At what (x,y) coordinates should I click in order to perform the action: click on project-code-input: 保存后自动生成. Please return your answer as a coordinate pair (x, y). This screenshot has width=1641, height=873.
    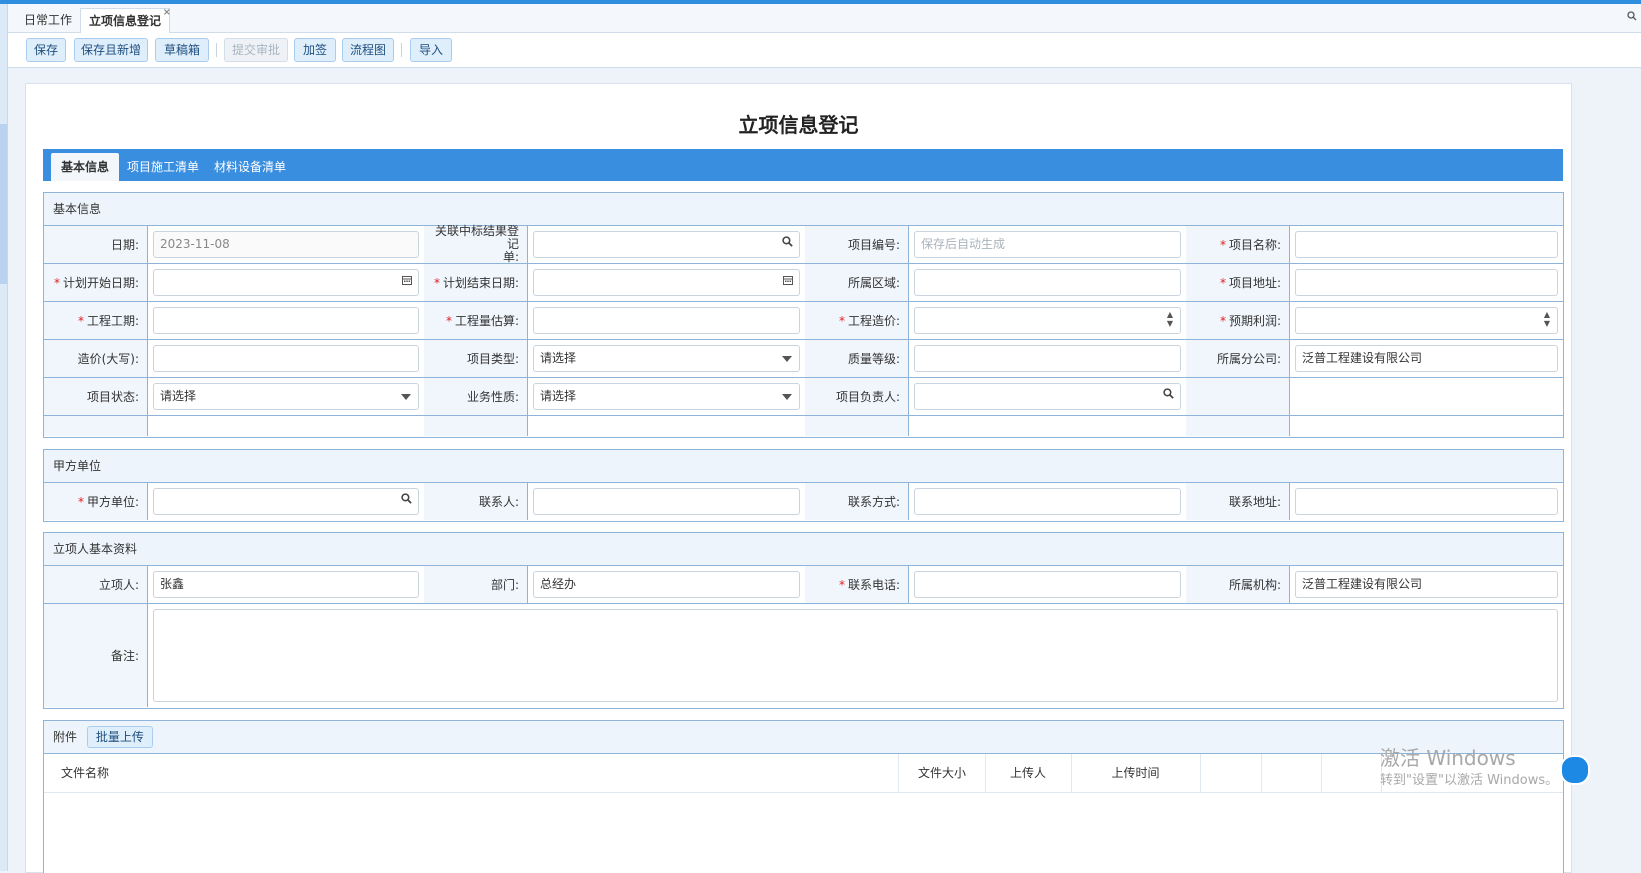
    Looking at the image, I should click on (1047, 244).